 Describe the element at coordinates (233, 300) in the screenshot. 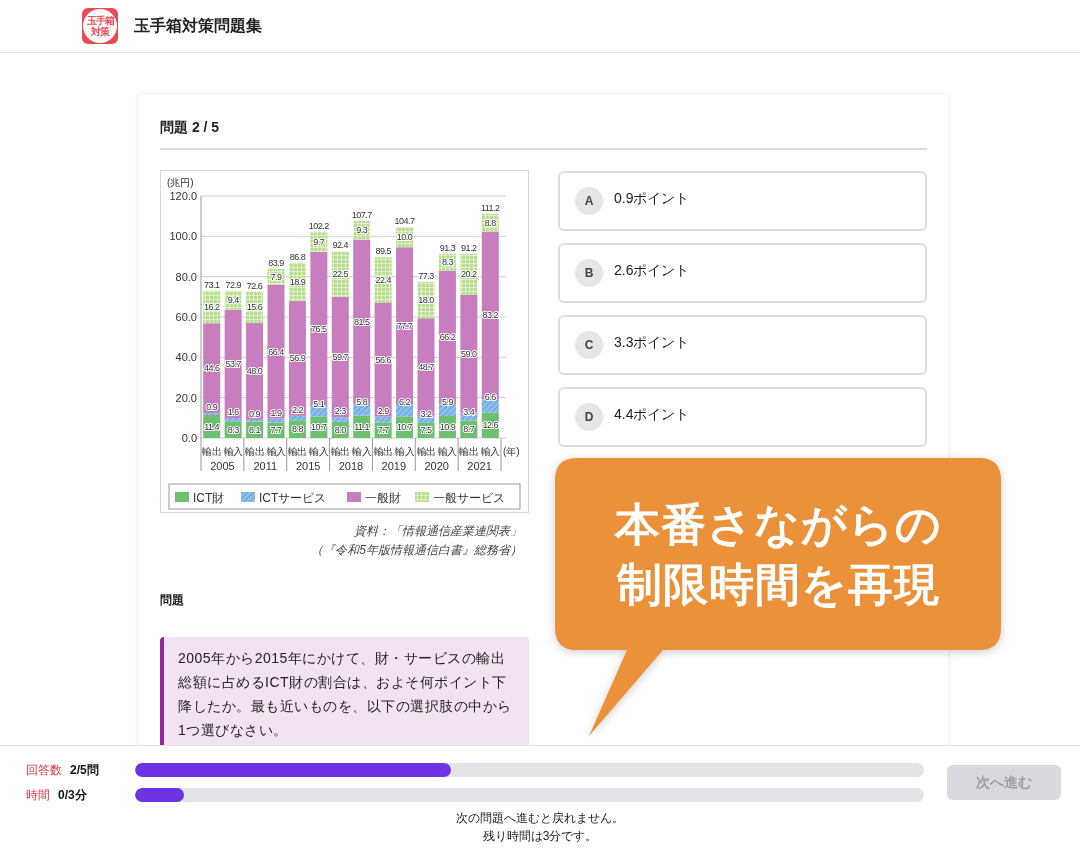

I see `data-label: 9.4` at that location.